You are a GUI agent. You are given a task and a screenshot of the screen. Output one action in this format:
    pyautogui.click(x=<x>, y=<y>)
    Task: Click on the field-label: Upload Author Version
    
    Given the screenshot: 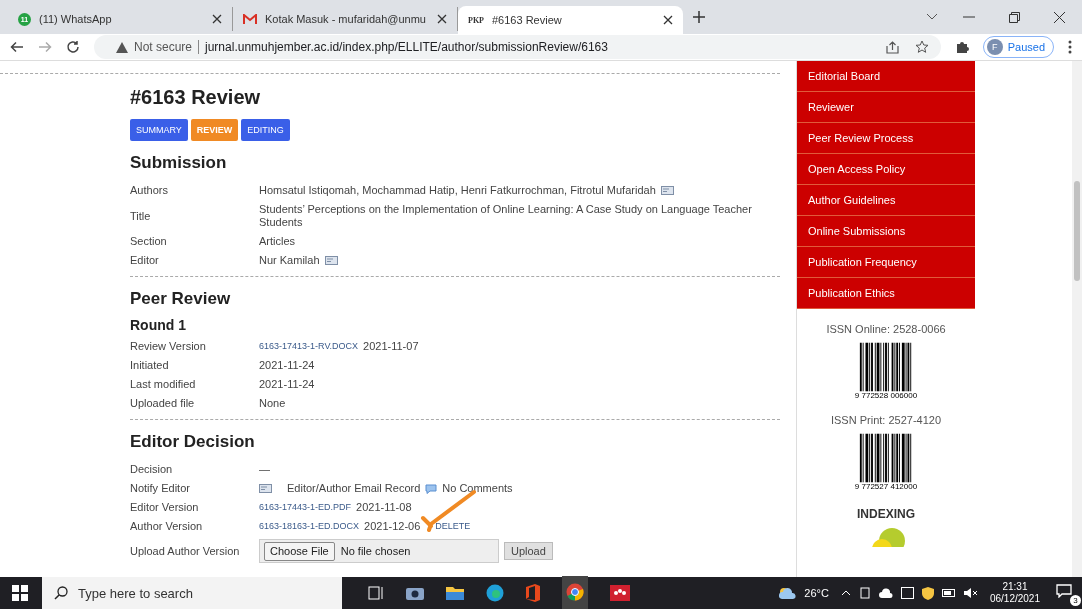 What is the action you would take?
    pyautogui.click(x=185, y=551)
    